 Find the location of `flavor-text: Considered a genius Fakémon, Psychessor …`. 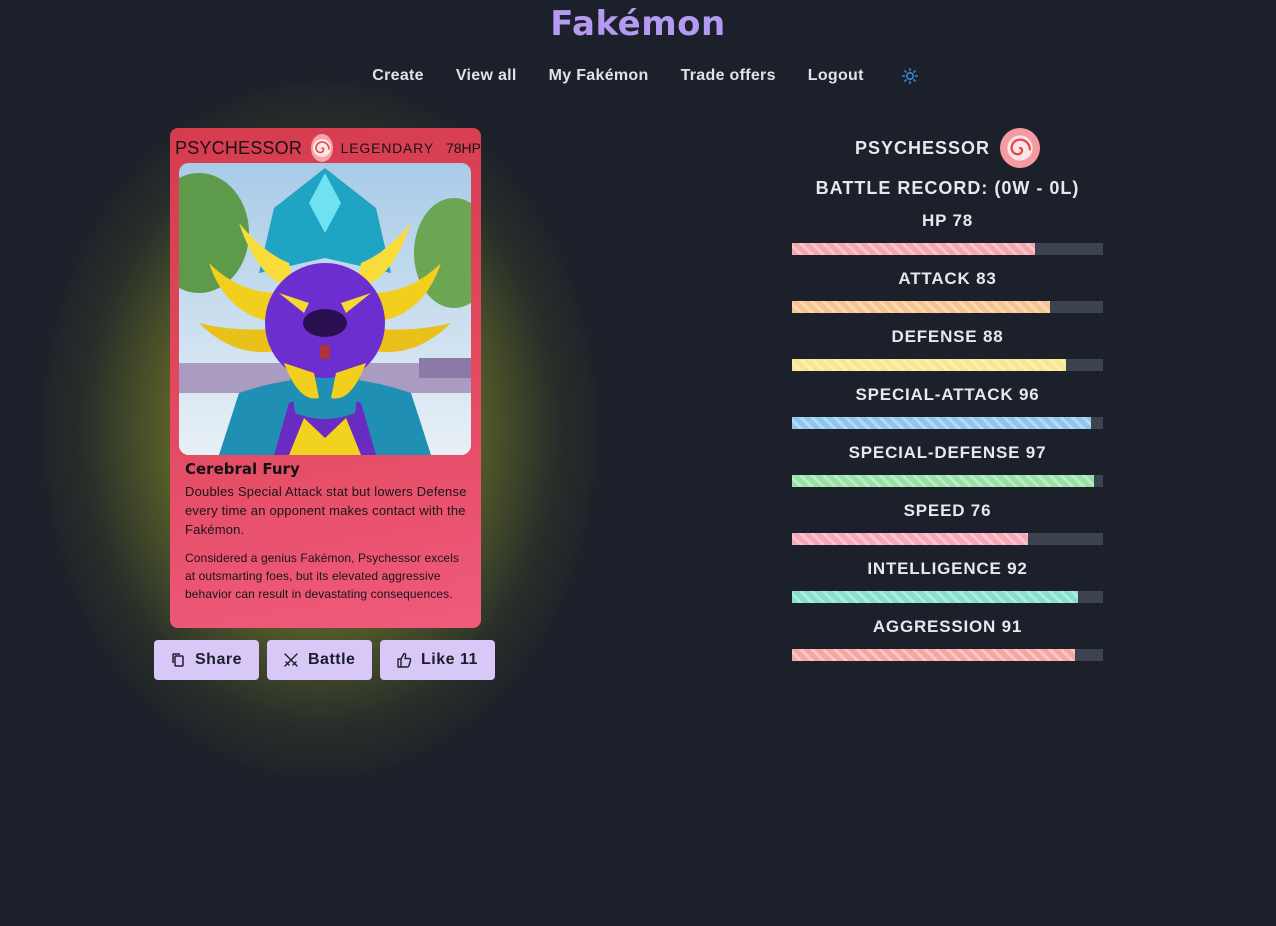

flavor-text: Considered a genius Fakémon, Psychessor … is located at coordinates (322, 576).